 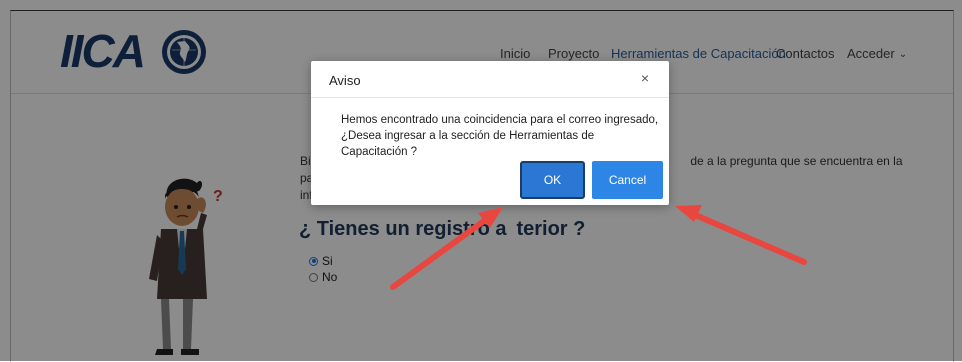 What do you see at coordinates (552, 180) in the screenshot?
I see `ok-button: OK` at bounding box center [552, 180].